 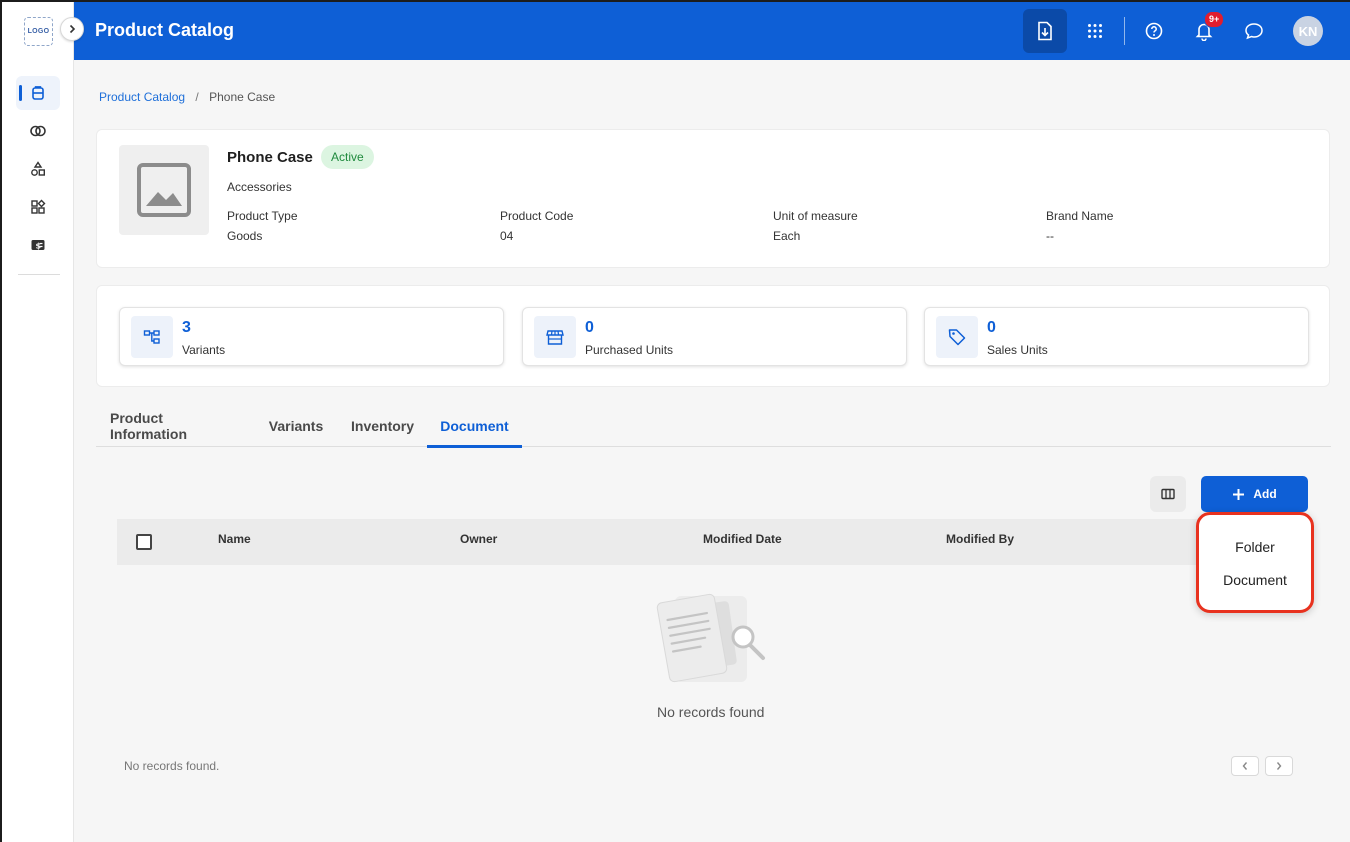 I want to click on table-footer-status: No records found., so click(x=172, y=766).